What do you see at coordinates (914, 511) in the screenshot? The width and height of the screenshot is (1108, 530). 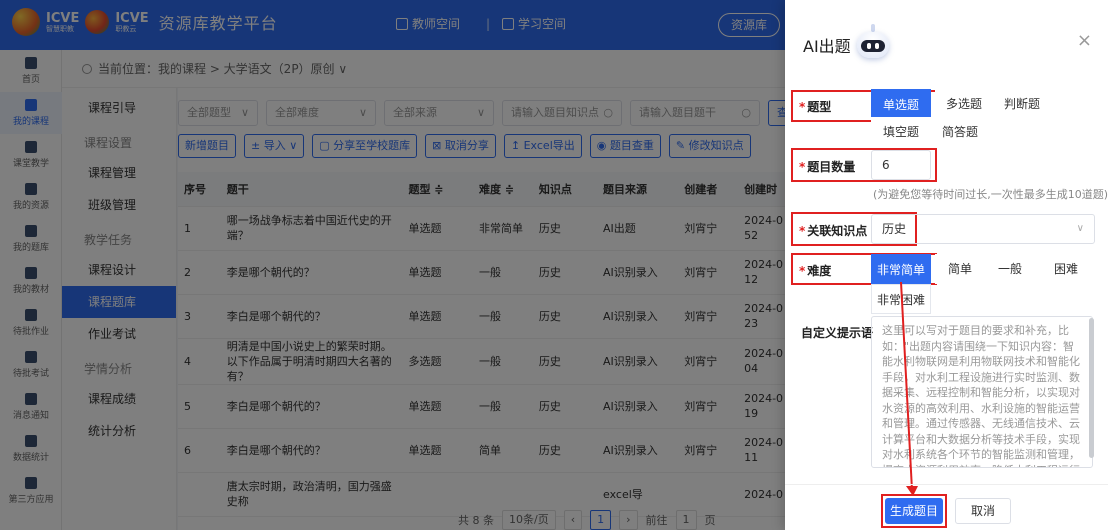 I see `generate-button: 生成题目` at bounding box center [914, 511].